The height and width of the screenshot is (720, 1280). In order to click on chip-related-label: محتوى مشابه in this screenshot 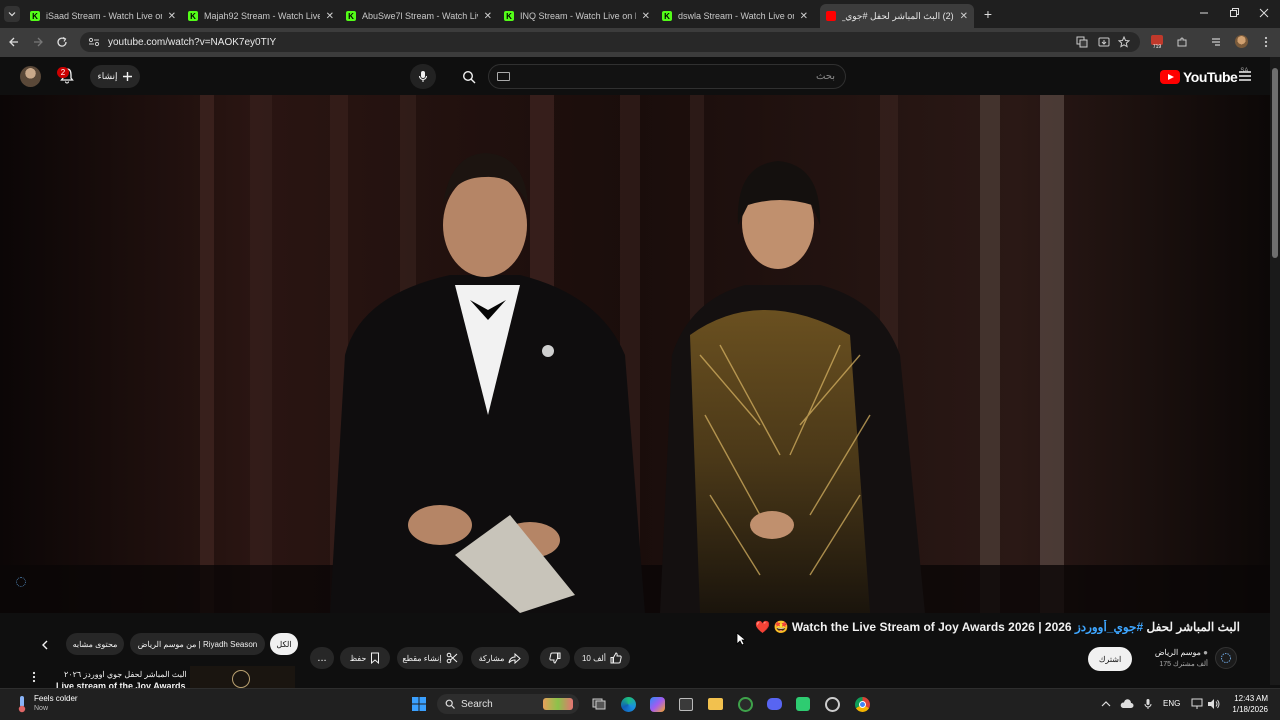, I will do `click(95, 644)`.